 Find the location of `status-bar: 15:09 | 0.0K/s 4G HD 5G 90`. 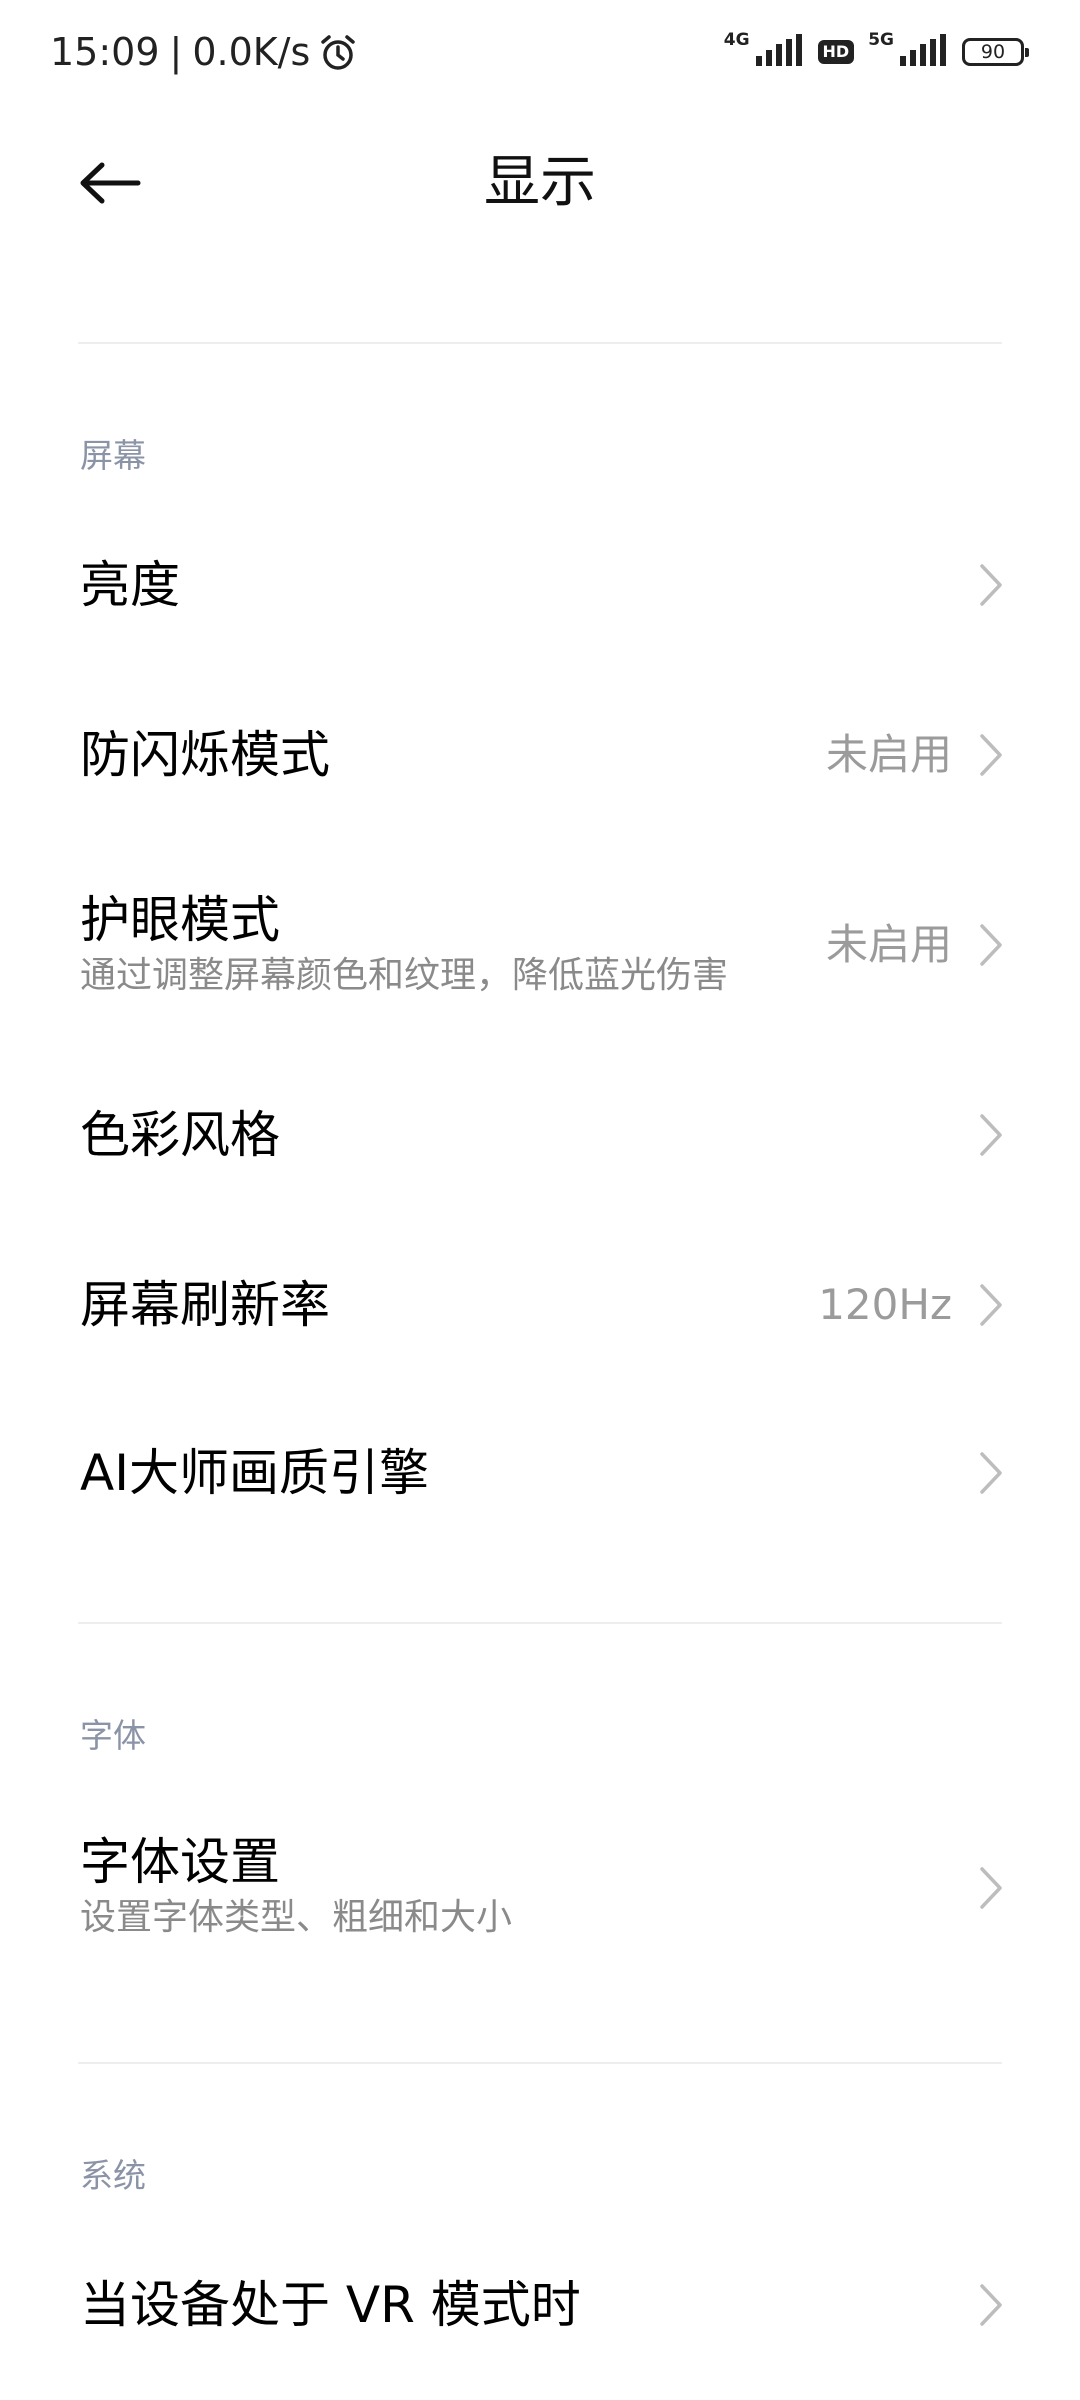

status-bar: 15:09 | 0.0K/s 4G HD 5G 90 is located at coordinates (540, 50).